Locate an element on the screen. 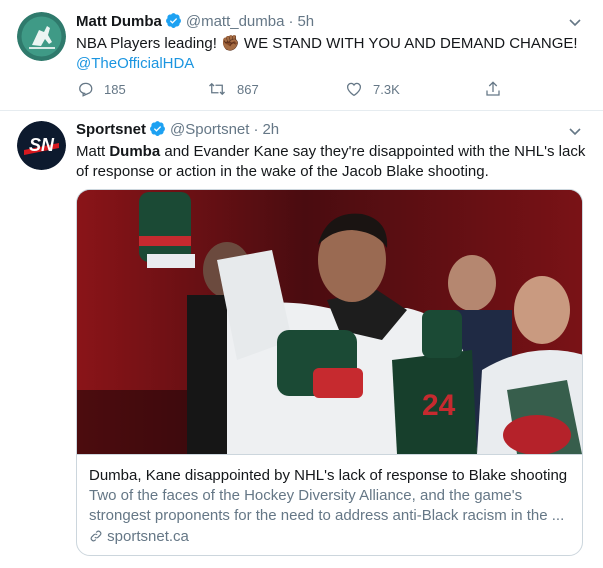  timestamp: 5h is located at coordinates (305, 21).